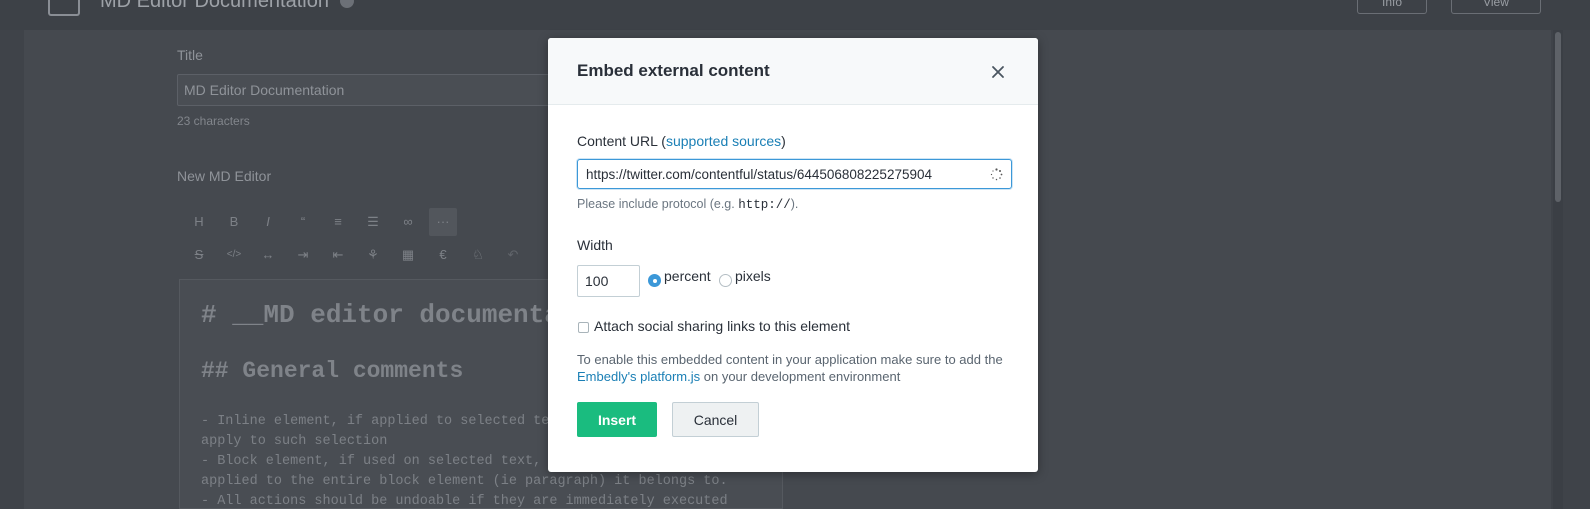 This screenshot has height=509, width=1590. I want to click on heading-button: H, so click(199, 222).